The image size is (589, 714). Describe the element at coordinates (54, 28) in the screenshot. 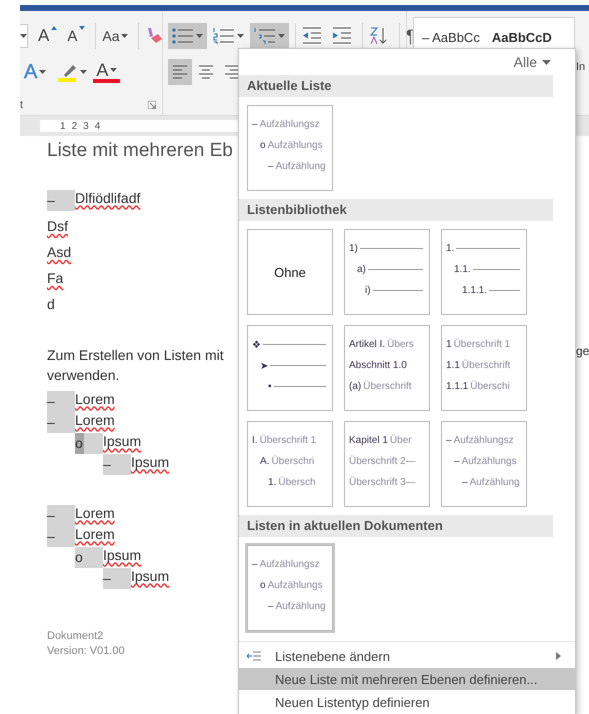

I see `up-triangle-icon` at that location.